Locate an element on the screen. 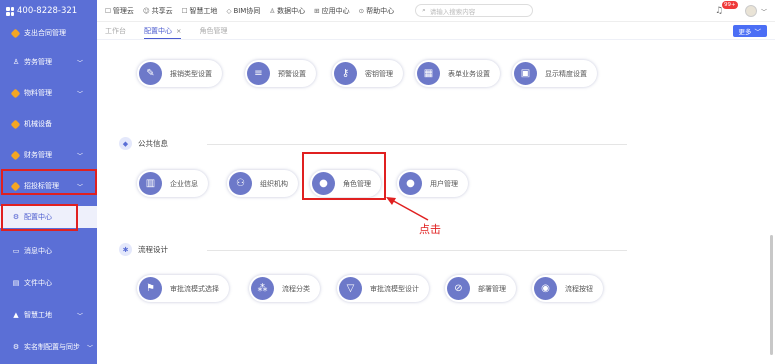 The height and width of the screenshot is (364, 775). form-icon: ▦ is located at coordinates (428, 73).